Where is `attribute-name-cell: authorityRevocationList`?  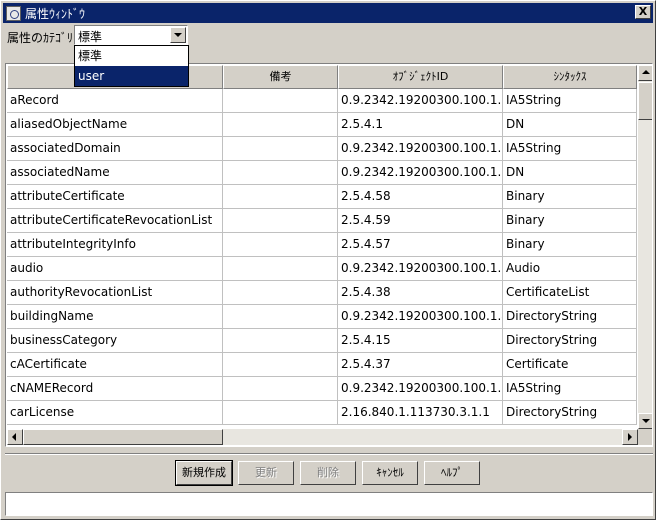 attribute-name-cell: authorityRevocationList is located at coordinates (115, 293).